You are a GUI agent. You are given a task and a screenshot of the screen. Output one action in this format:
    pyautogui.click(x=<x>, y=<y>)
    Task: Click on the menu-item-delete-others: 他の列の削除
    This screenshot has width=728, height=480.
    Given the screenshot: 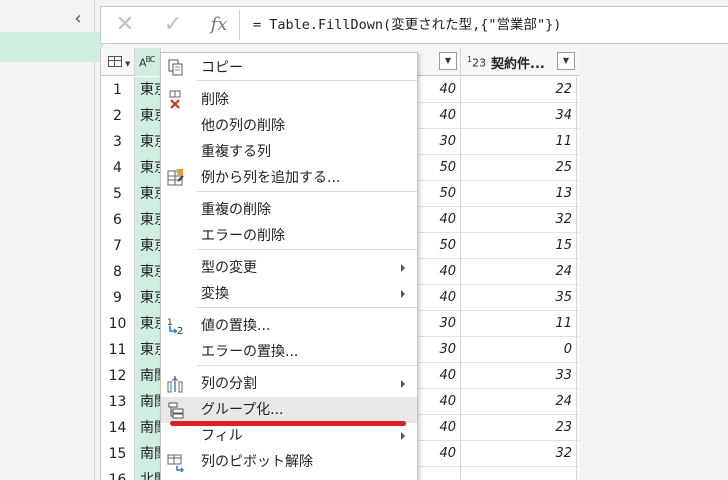 What is the action you would take?
    pyautogui.click(x=289, y=126)
    